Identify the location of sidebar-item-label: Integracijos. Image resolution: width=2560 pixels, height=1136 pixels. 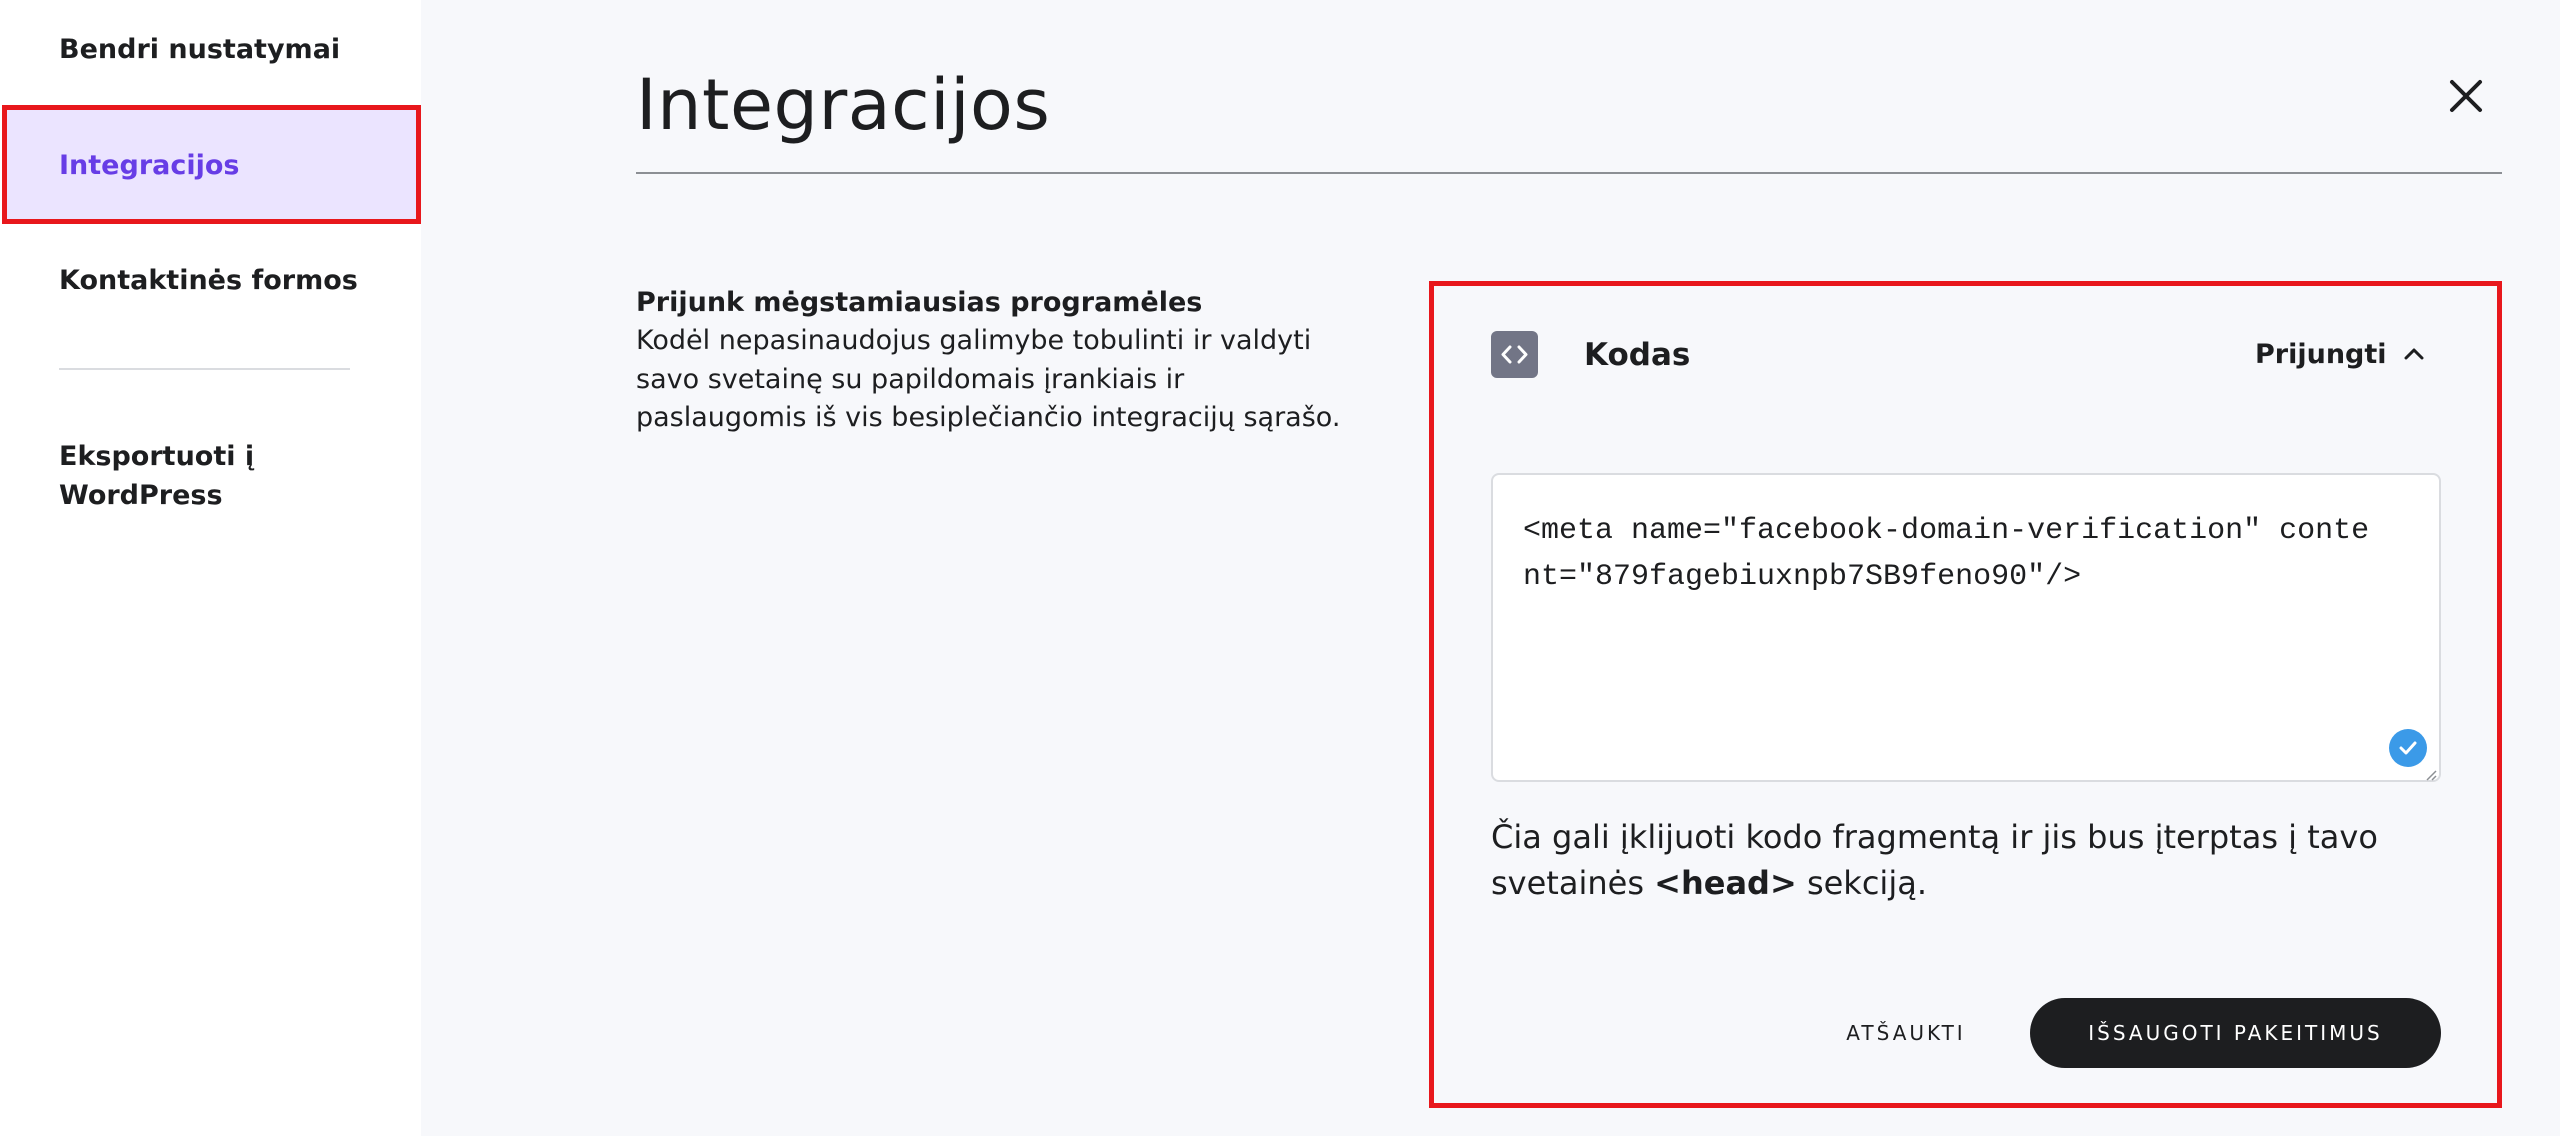
(149, 165).